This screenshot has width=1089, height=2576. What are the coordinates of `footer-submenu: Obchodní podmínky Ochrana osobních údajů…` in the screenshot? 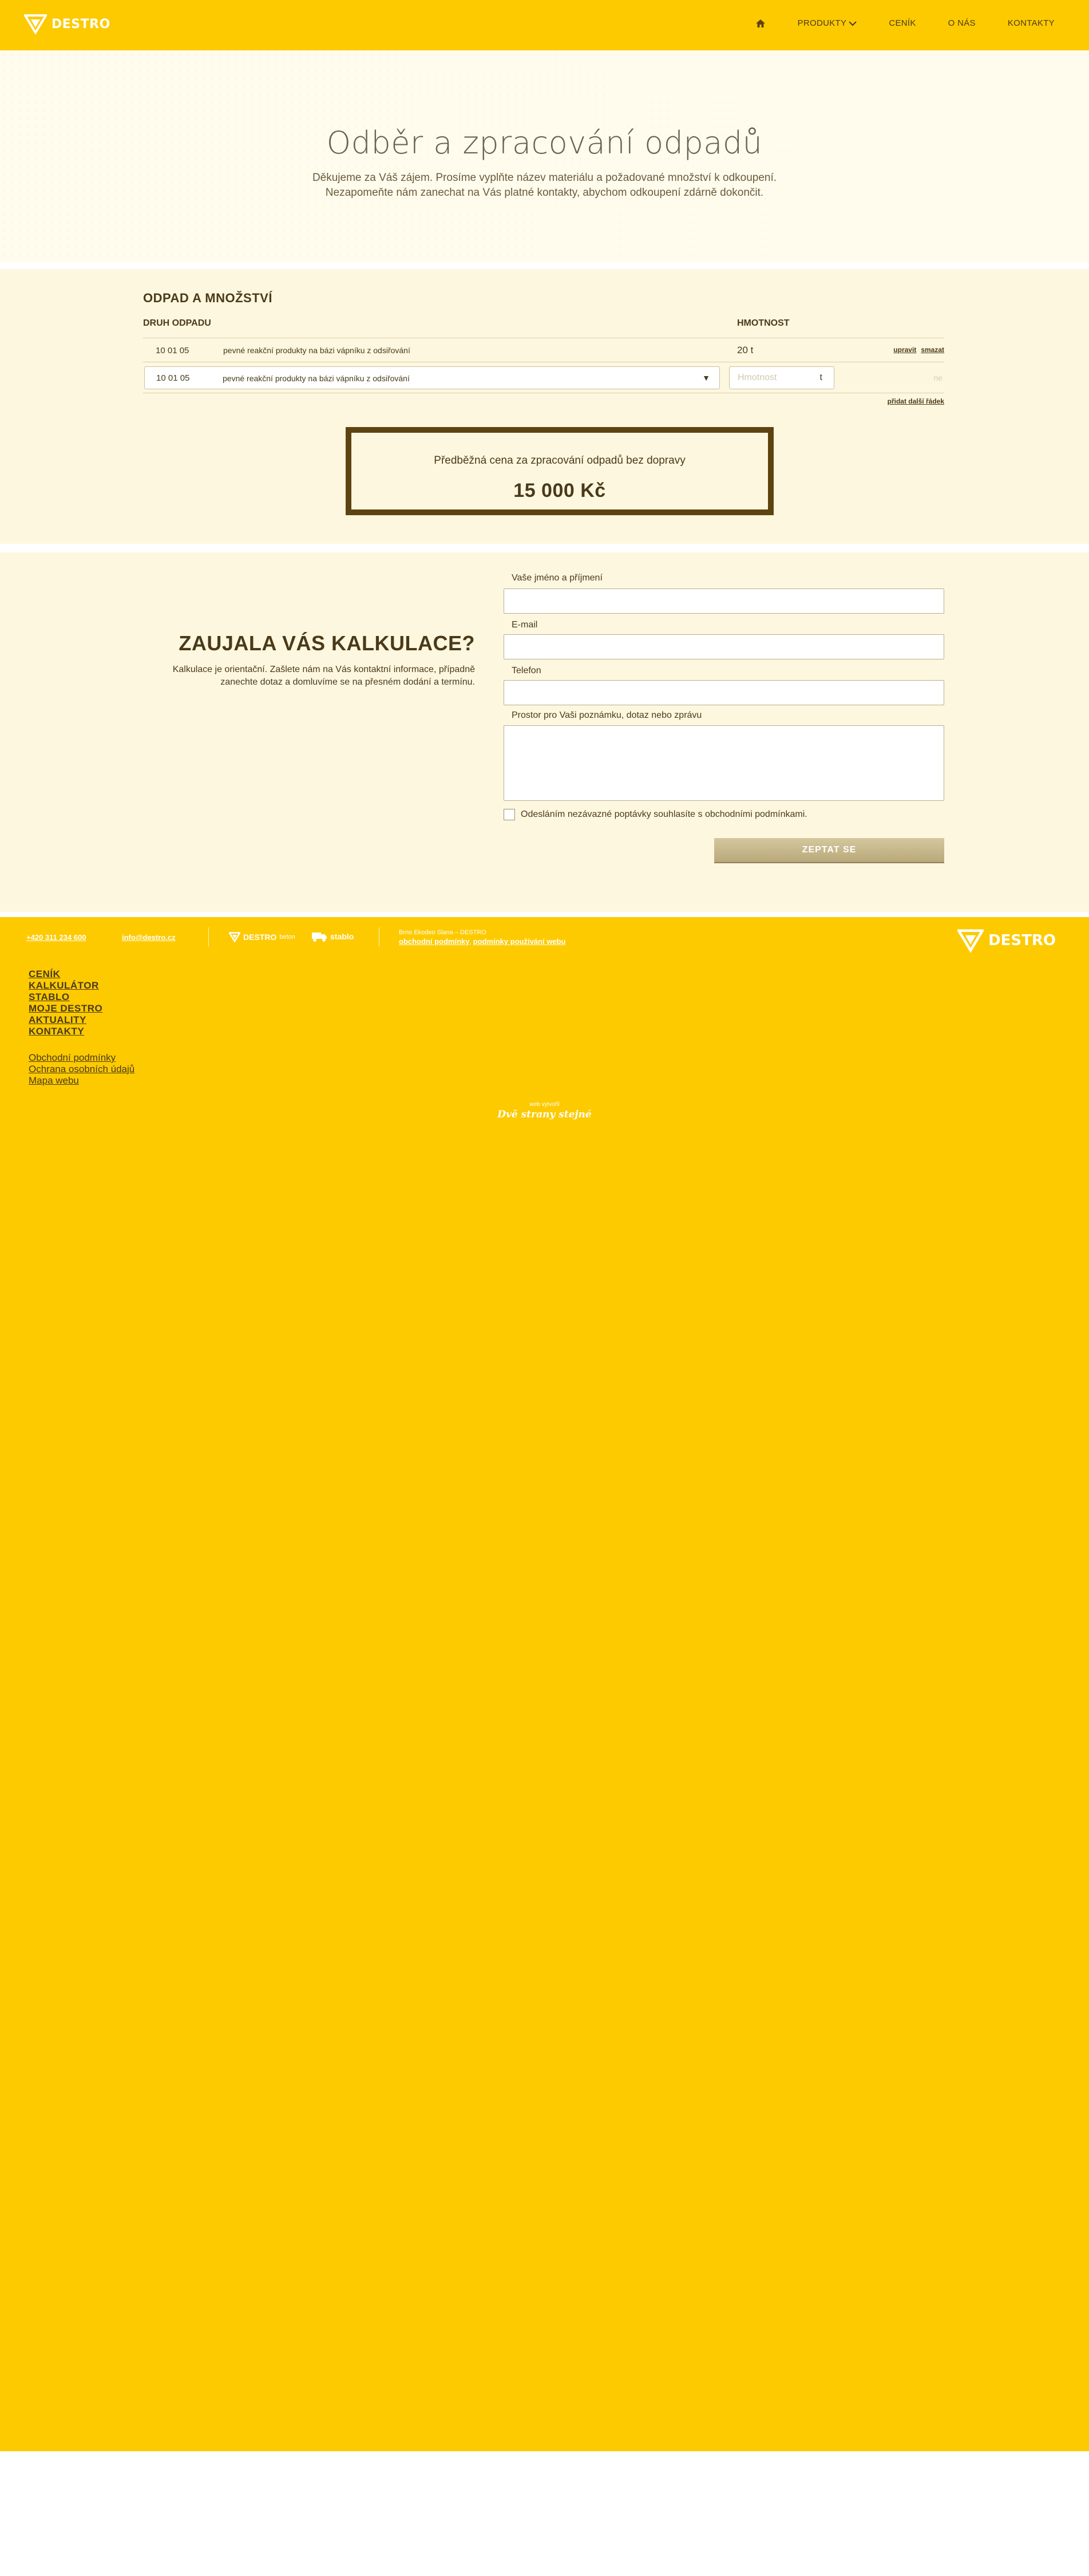 It's located at (81, 1069).